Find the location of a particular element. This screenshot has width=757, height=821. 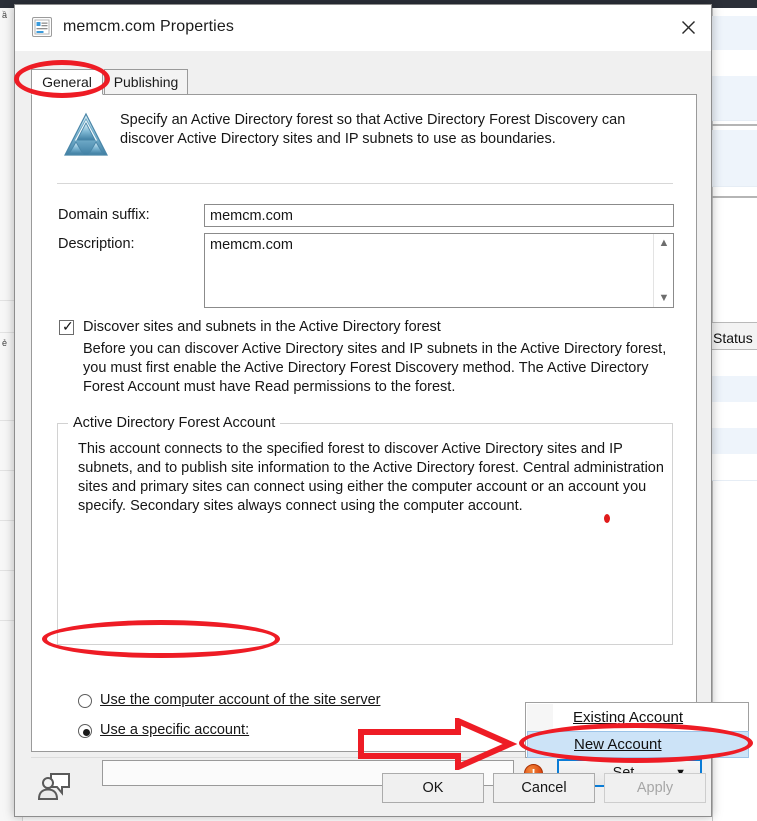

header-separator is located at coordinates (365, 183).